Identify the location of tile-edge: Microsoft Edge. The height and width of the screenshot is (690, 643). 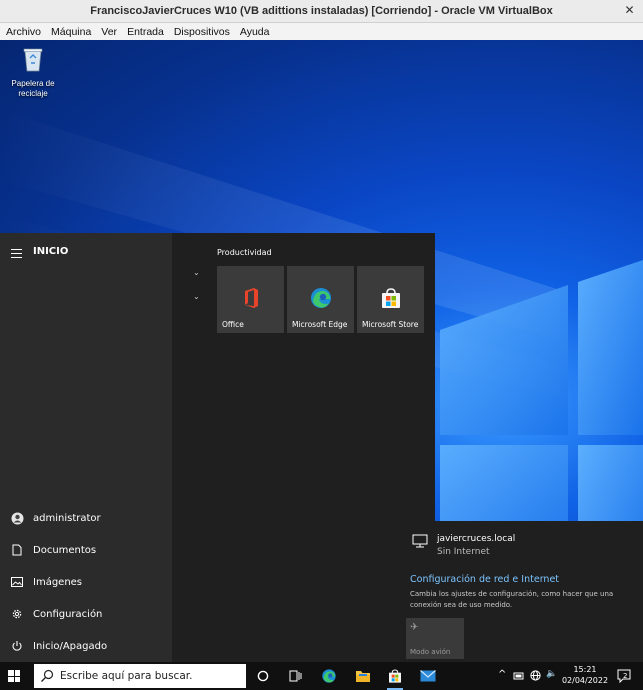
(320, 299).